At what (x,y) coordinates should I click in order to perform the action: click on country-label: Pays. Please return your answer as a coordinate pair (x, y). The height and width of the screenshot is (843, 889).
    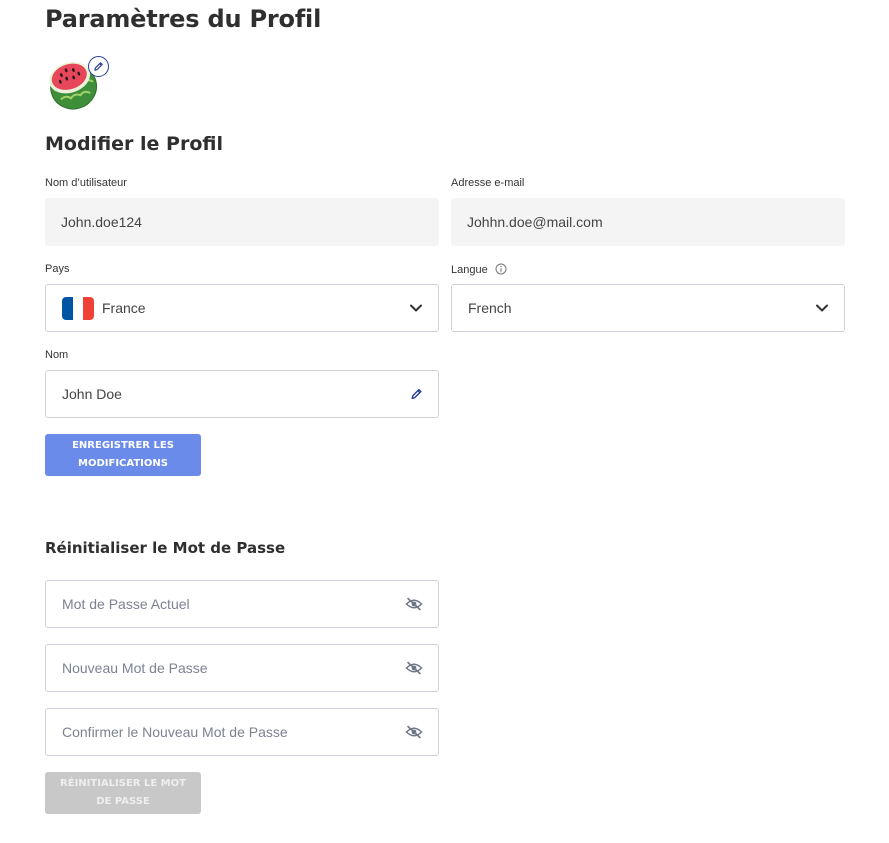
    Looking at the image, I should click on (57, 269).